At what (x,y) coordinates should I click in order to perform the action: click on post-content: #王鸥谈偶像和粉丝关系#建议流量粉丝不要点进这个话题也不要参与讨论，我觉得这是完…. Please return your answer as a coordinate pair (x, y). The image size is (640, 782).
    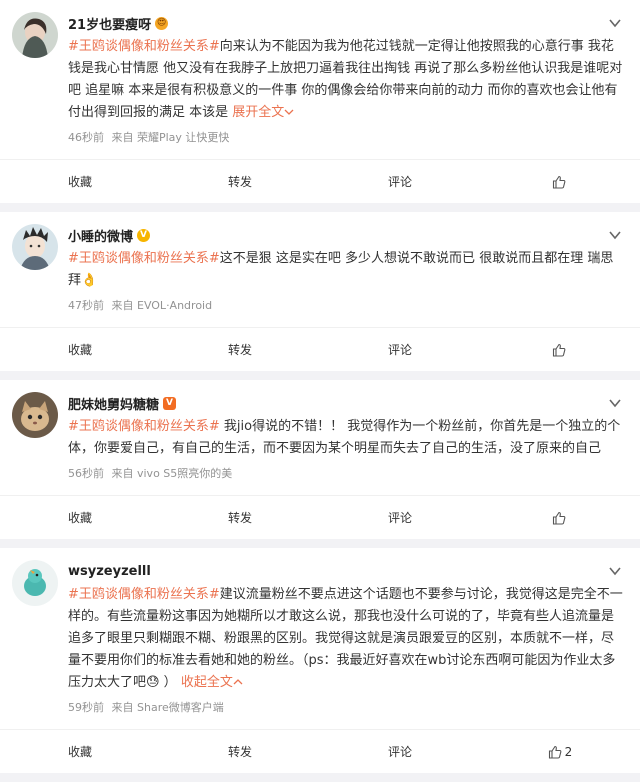
    Looking at the image, I should click on (346, 639).